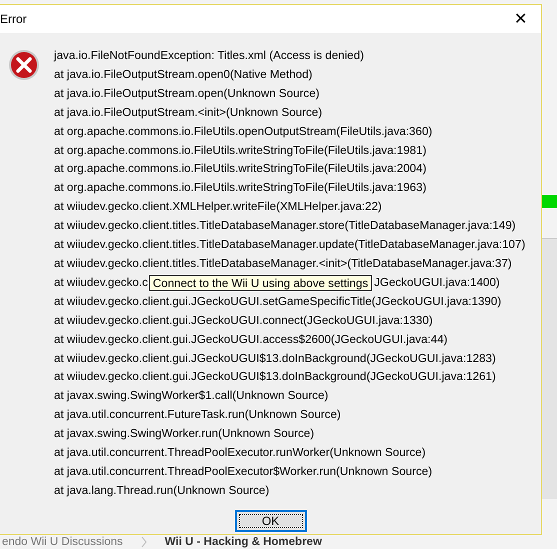  I want to click on stack-trace-line: at javax.swing.SwingWorker$1.call(Unknown Source), so click(192, 396).